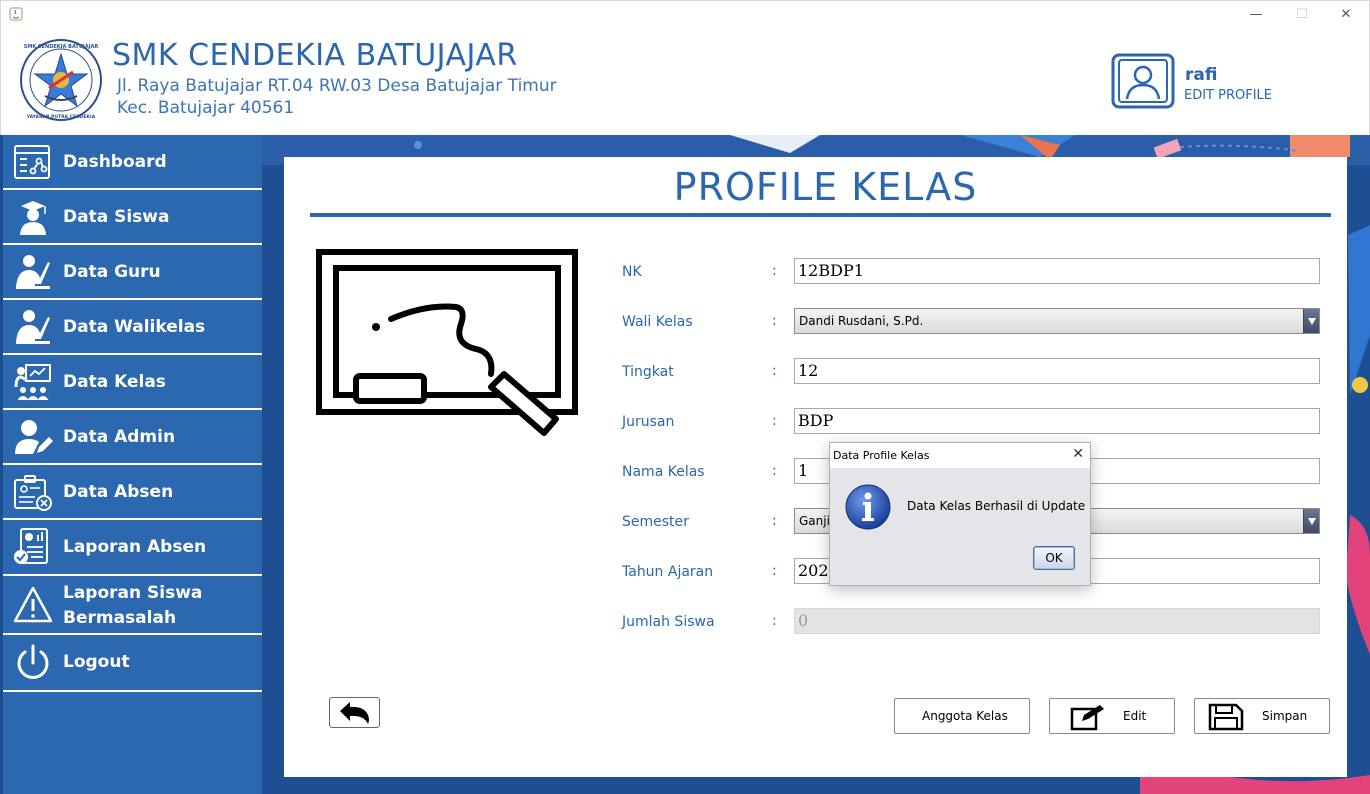  What do you see at coordinates (1054, 558) in the screenshot?
I see `ok-button: OK` at bounding box center [1054, 558].